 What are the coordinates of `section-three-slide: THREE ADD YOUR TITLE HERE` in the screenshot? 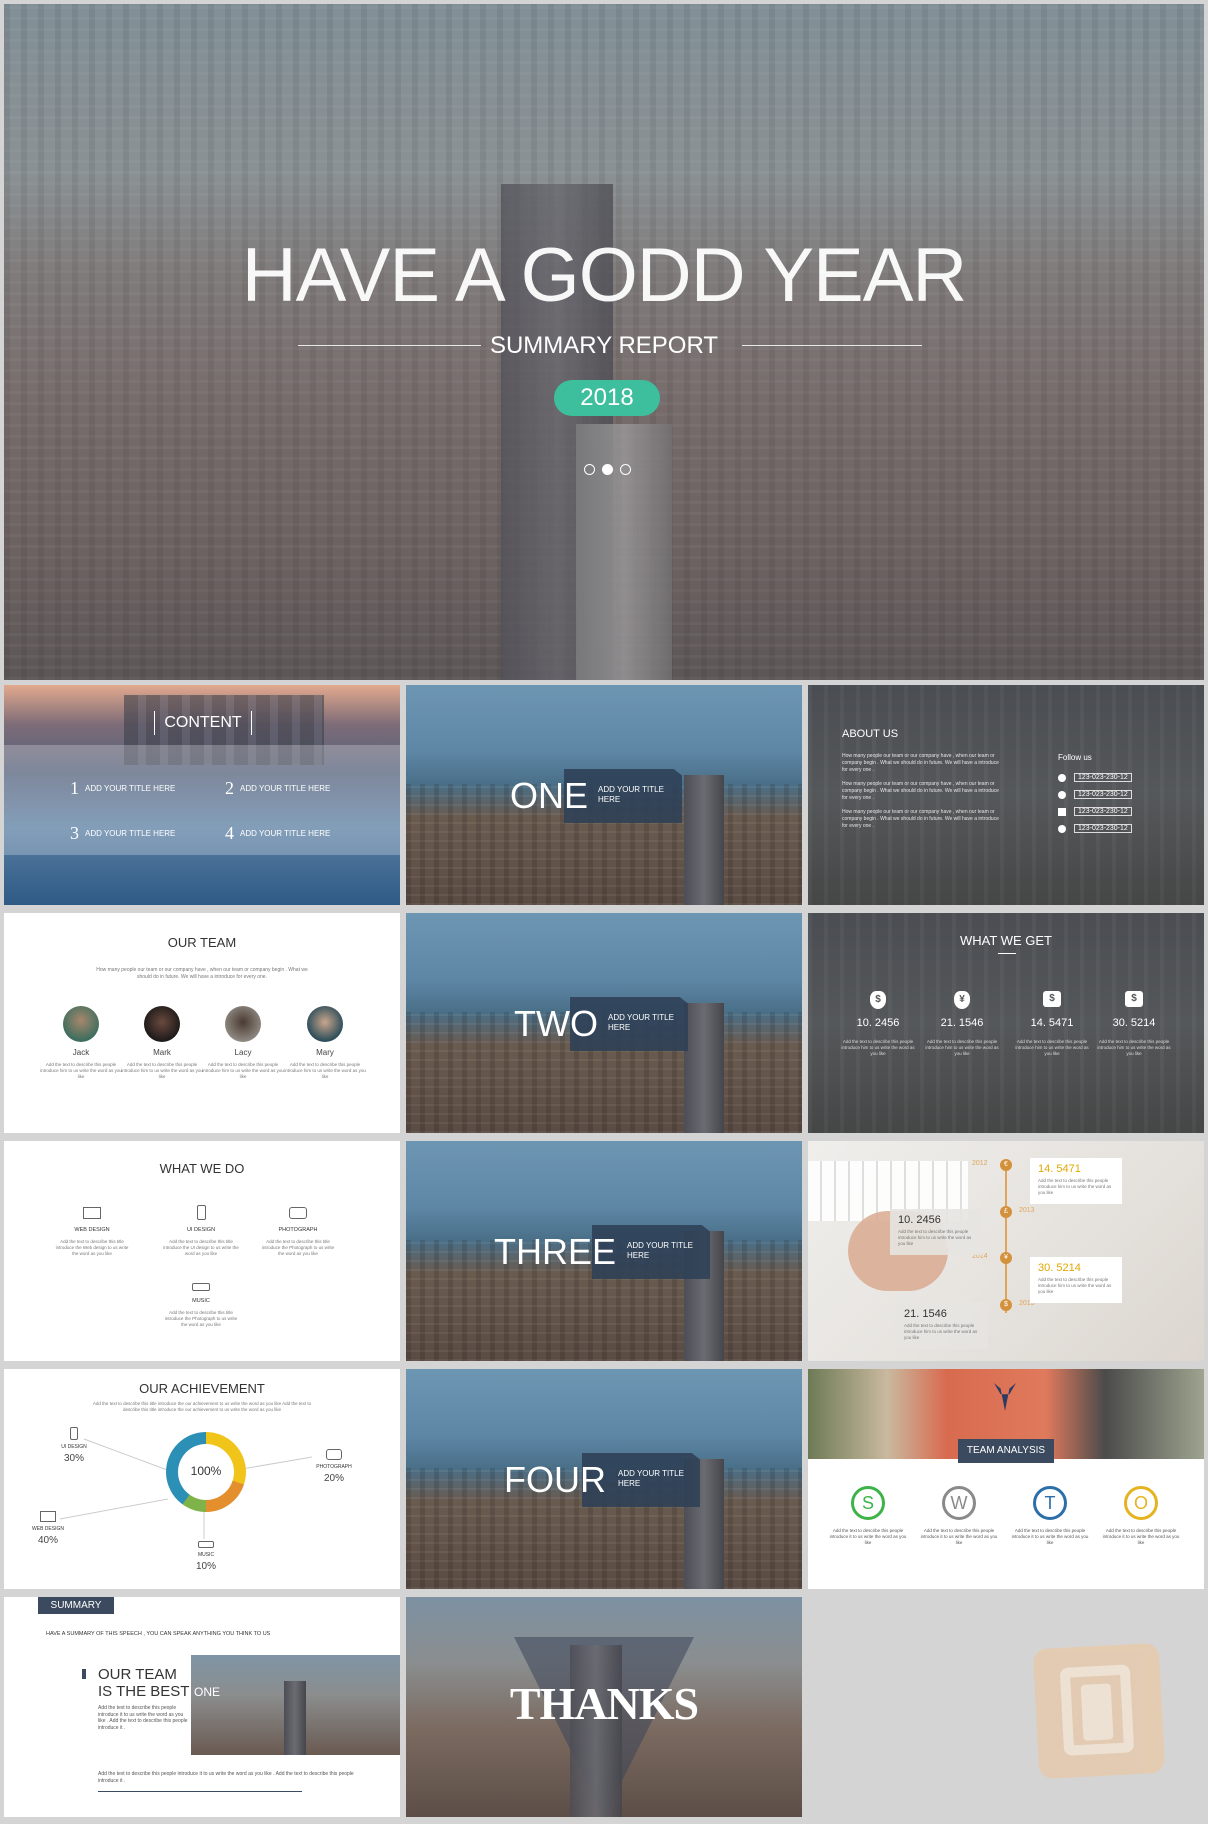 It's located at (604, 1251).